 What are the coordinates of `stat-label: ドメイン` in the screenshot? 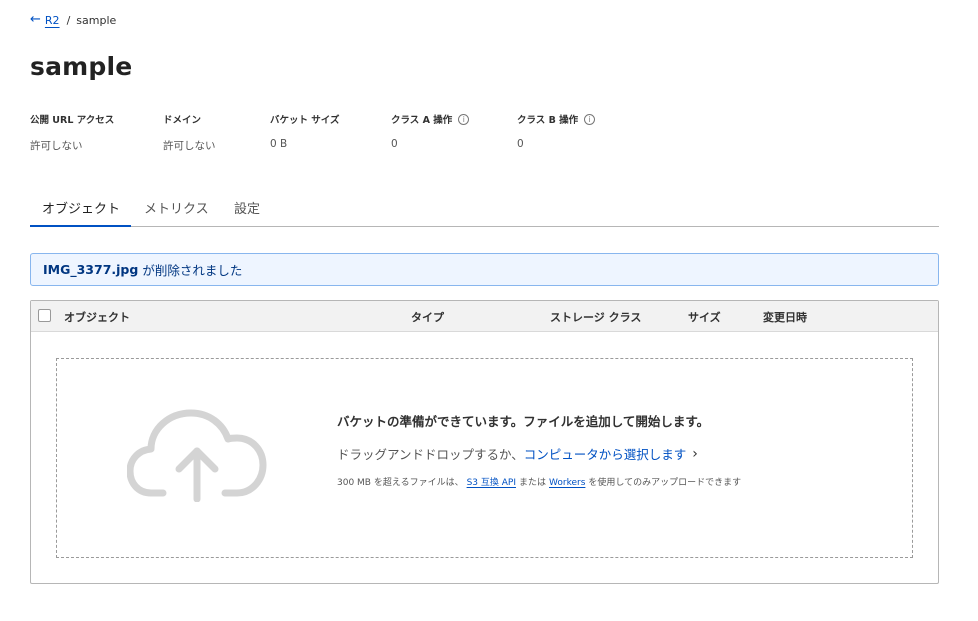 It's located at (182, 120).